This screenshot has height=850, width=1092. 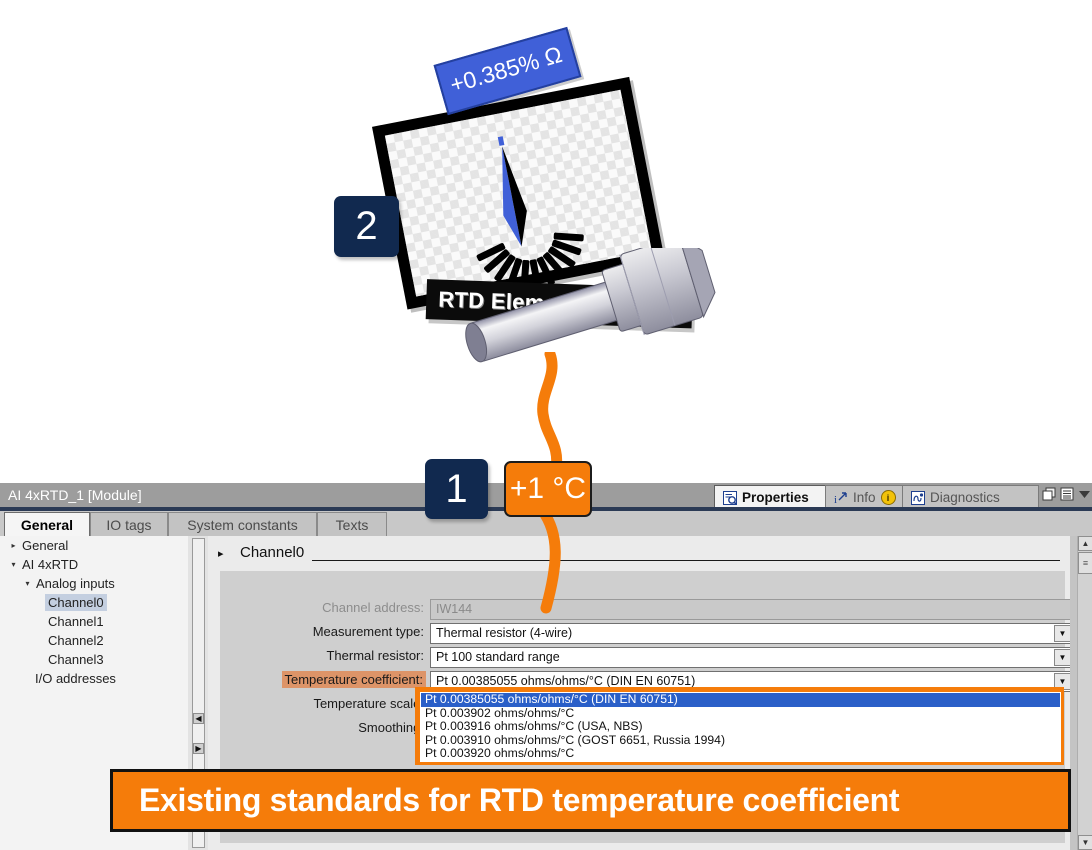 I want to click on restore-icon, so click(x=1049, y=494).